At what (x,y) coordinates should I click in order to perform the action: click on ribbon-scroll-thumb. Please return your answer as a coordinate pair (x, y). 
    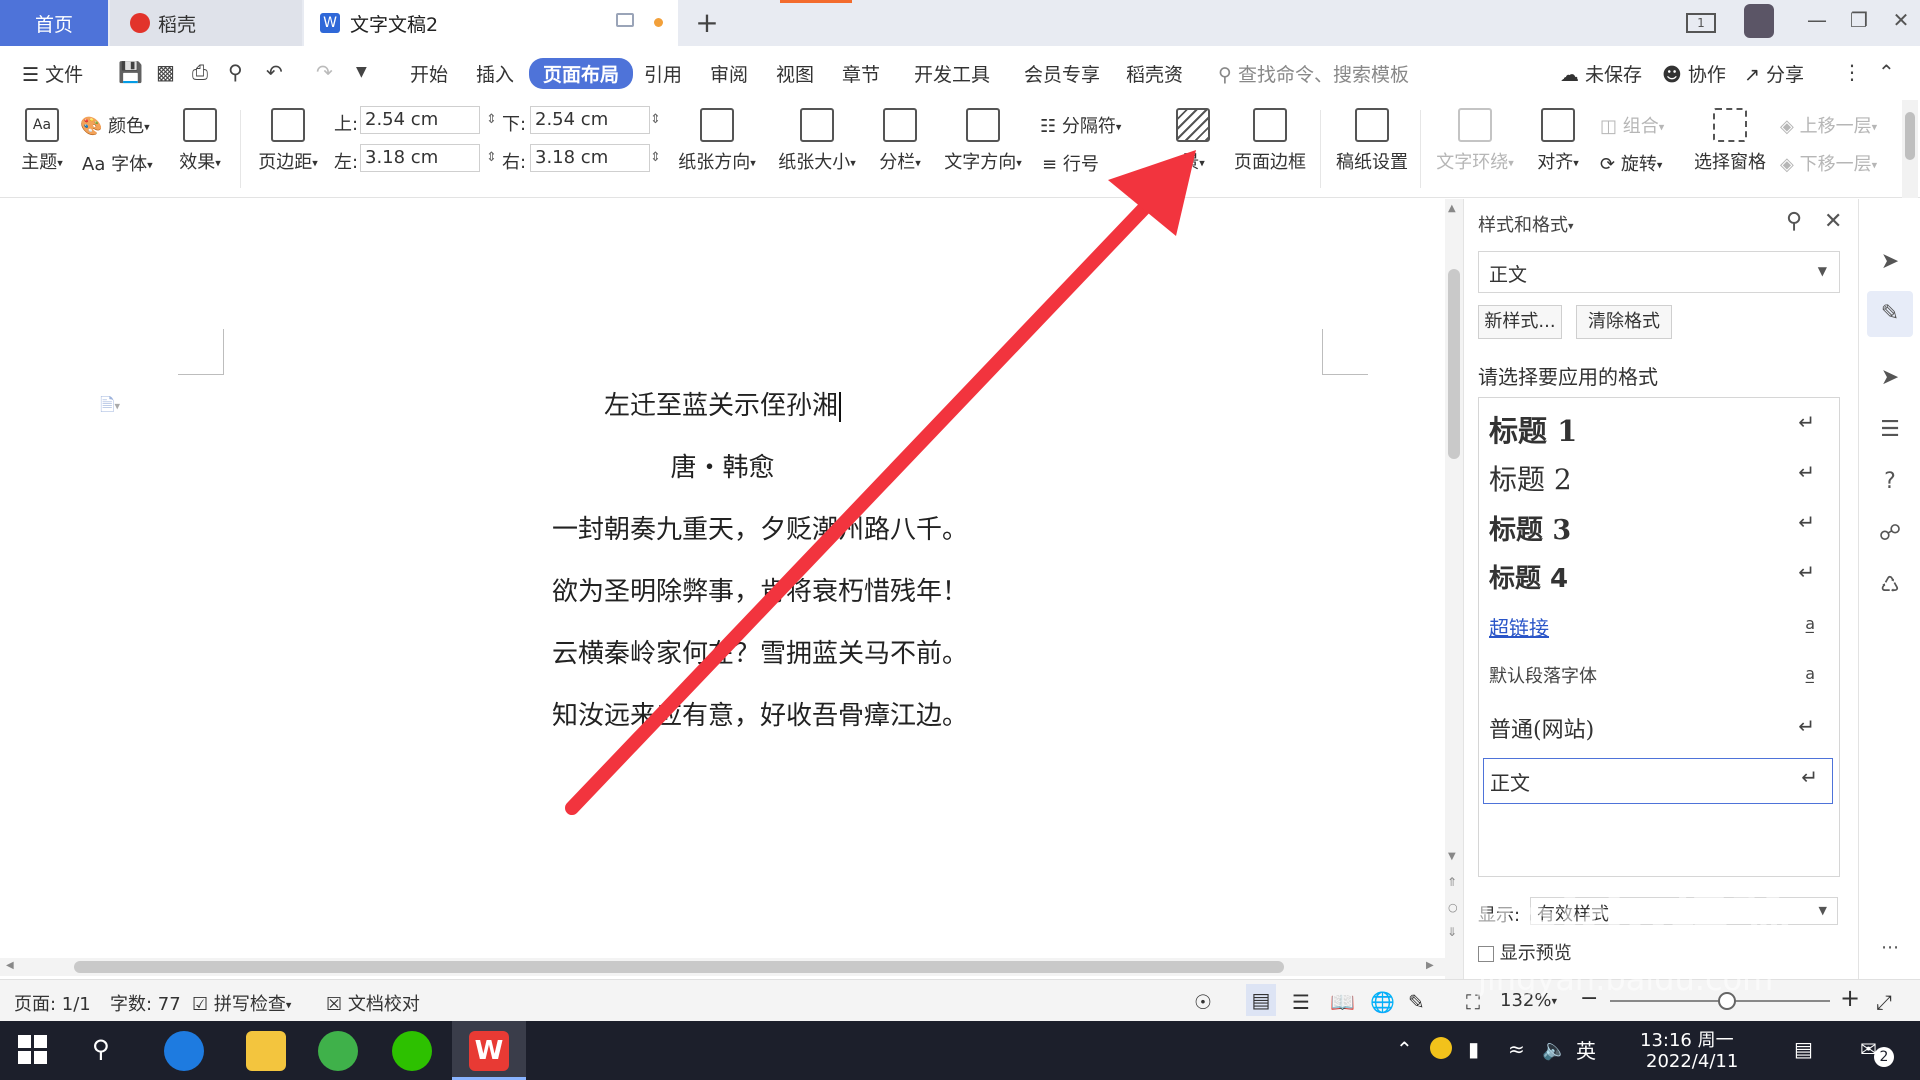
    Looking at the image, I should click on (1910, 136).